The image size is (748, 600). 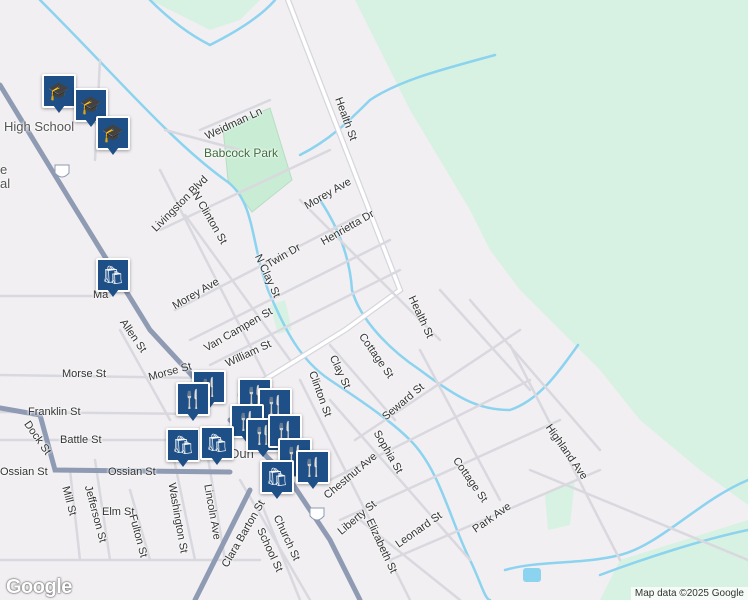 What do you see at coordinates (81, 440) in the screenshot?
I see `label-battle-st: Battle St` at bounding box center [81, 440].